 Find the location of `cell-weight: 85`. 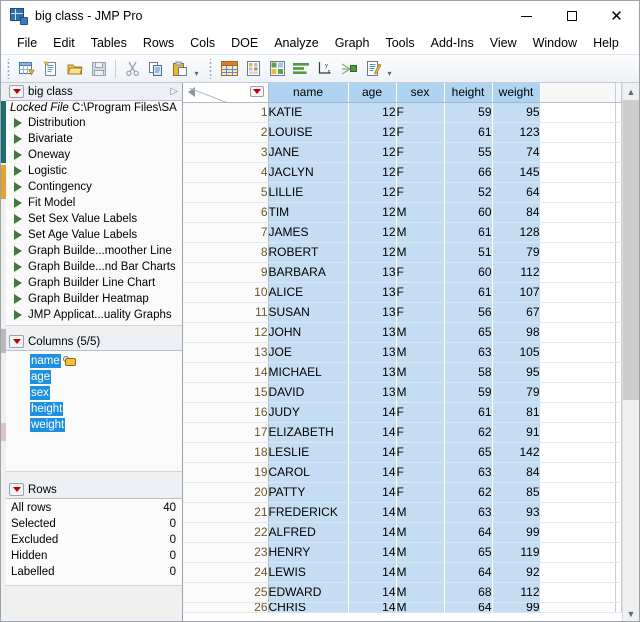

cell-weight: 85 is located at coordinates (516, 492).